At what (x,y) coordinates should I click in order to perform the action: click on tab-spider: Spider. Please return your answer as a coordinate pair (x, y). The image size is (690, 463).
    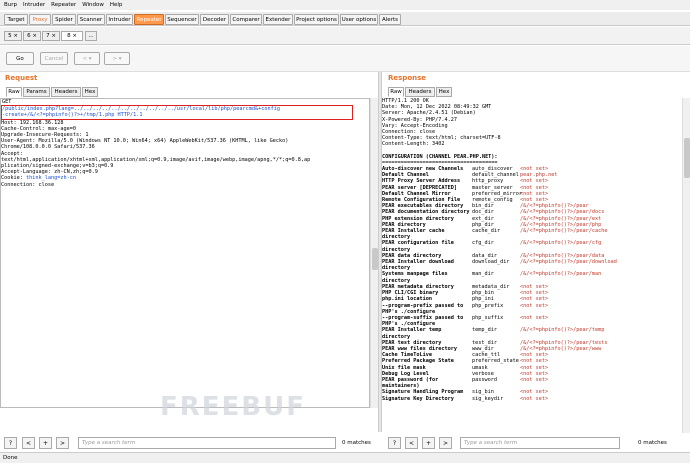
    Looking at the image, I should click on (64, 19).